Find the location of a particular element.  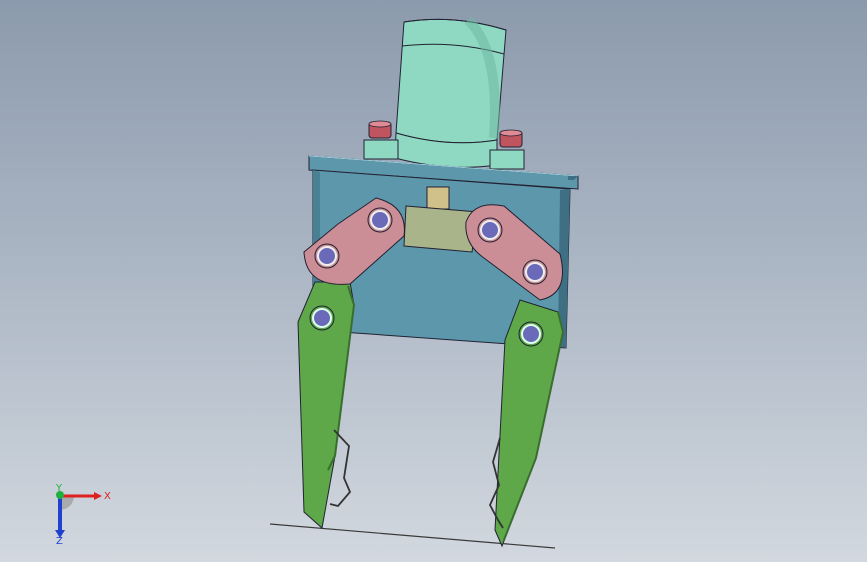

z-axis-label: Z is located at coordinates (59, 541).